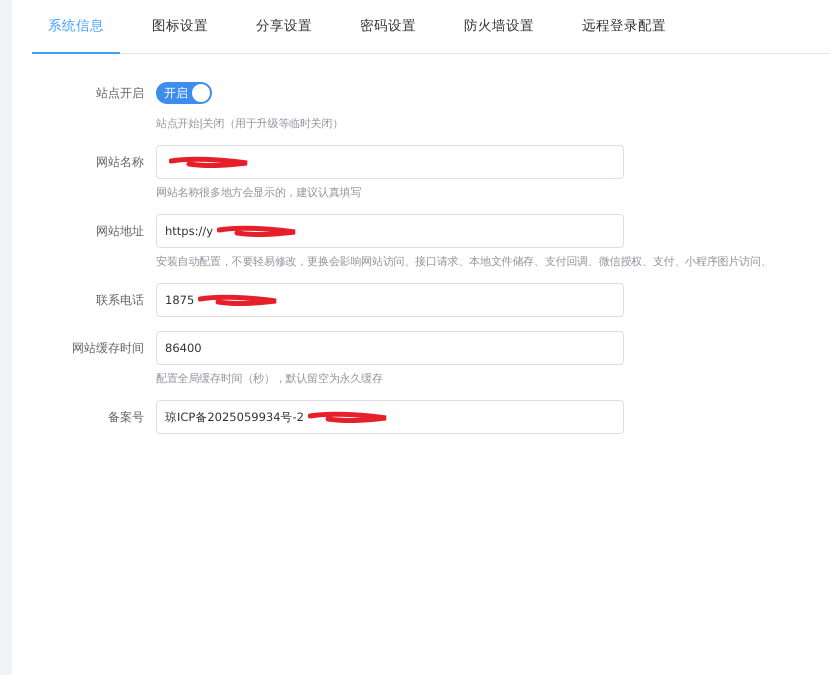 This screenshot has width=830, height=675. Describe the element at coordinates (390, 300) in the screenshot. I see `input-field: 1875` at that location.